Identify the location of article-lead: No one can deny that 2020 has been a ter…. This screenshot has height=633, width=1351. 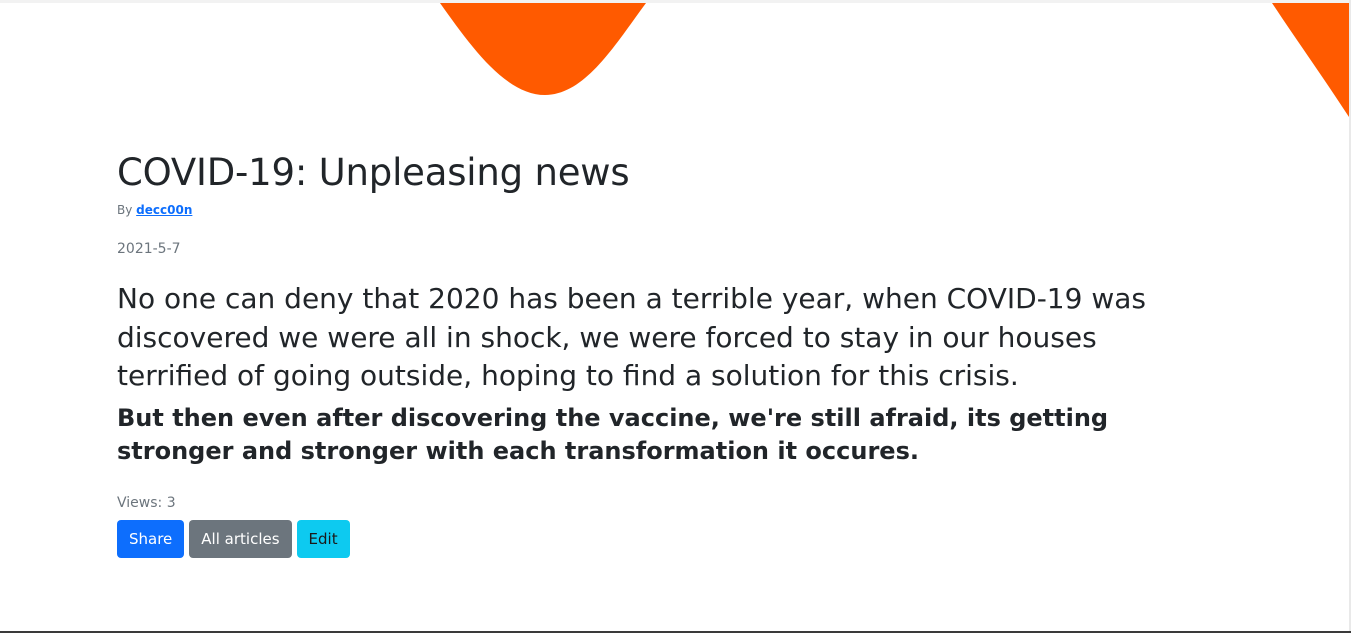
(631, 337).